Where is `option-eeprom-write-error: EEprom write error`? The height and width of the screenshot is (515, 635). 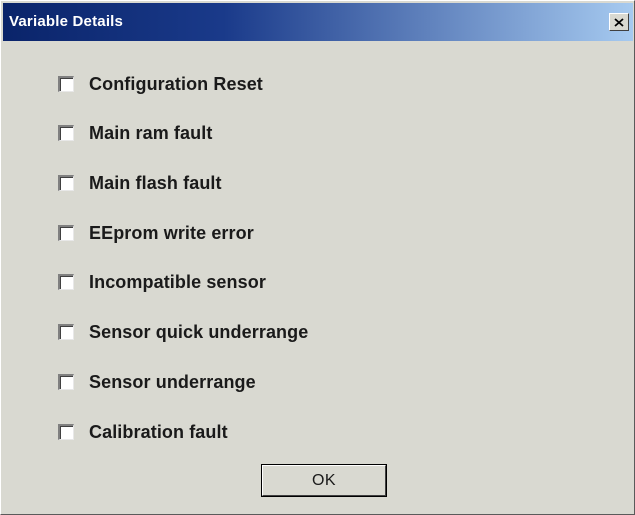
option-eeprom-write-error: EEprom write error is located at coordinates (156, 233).